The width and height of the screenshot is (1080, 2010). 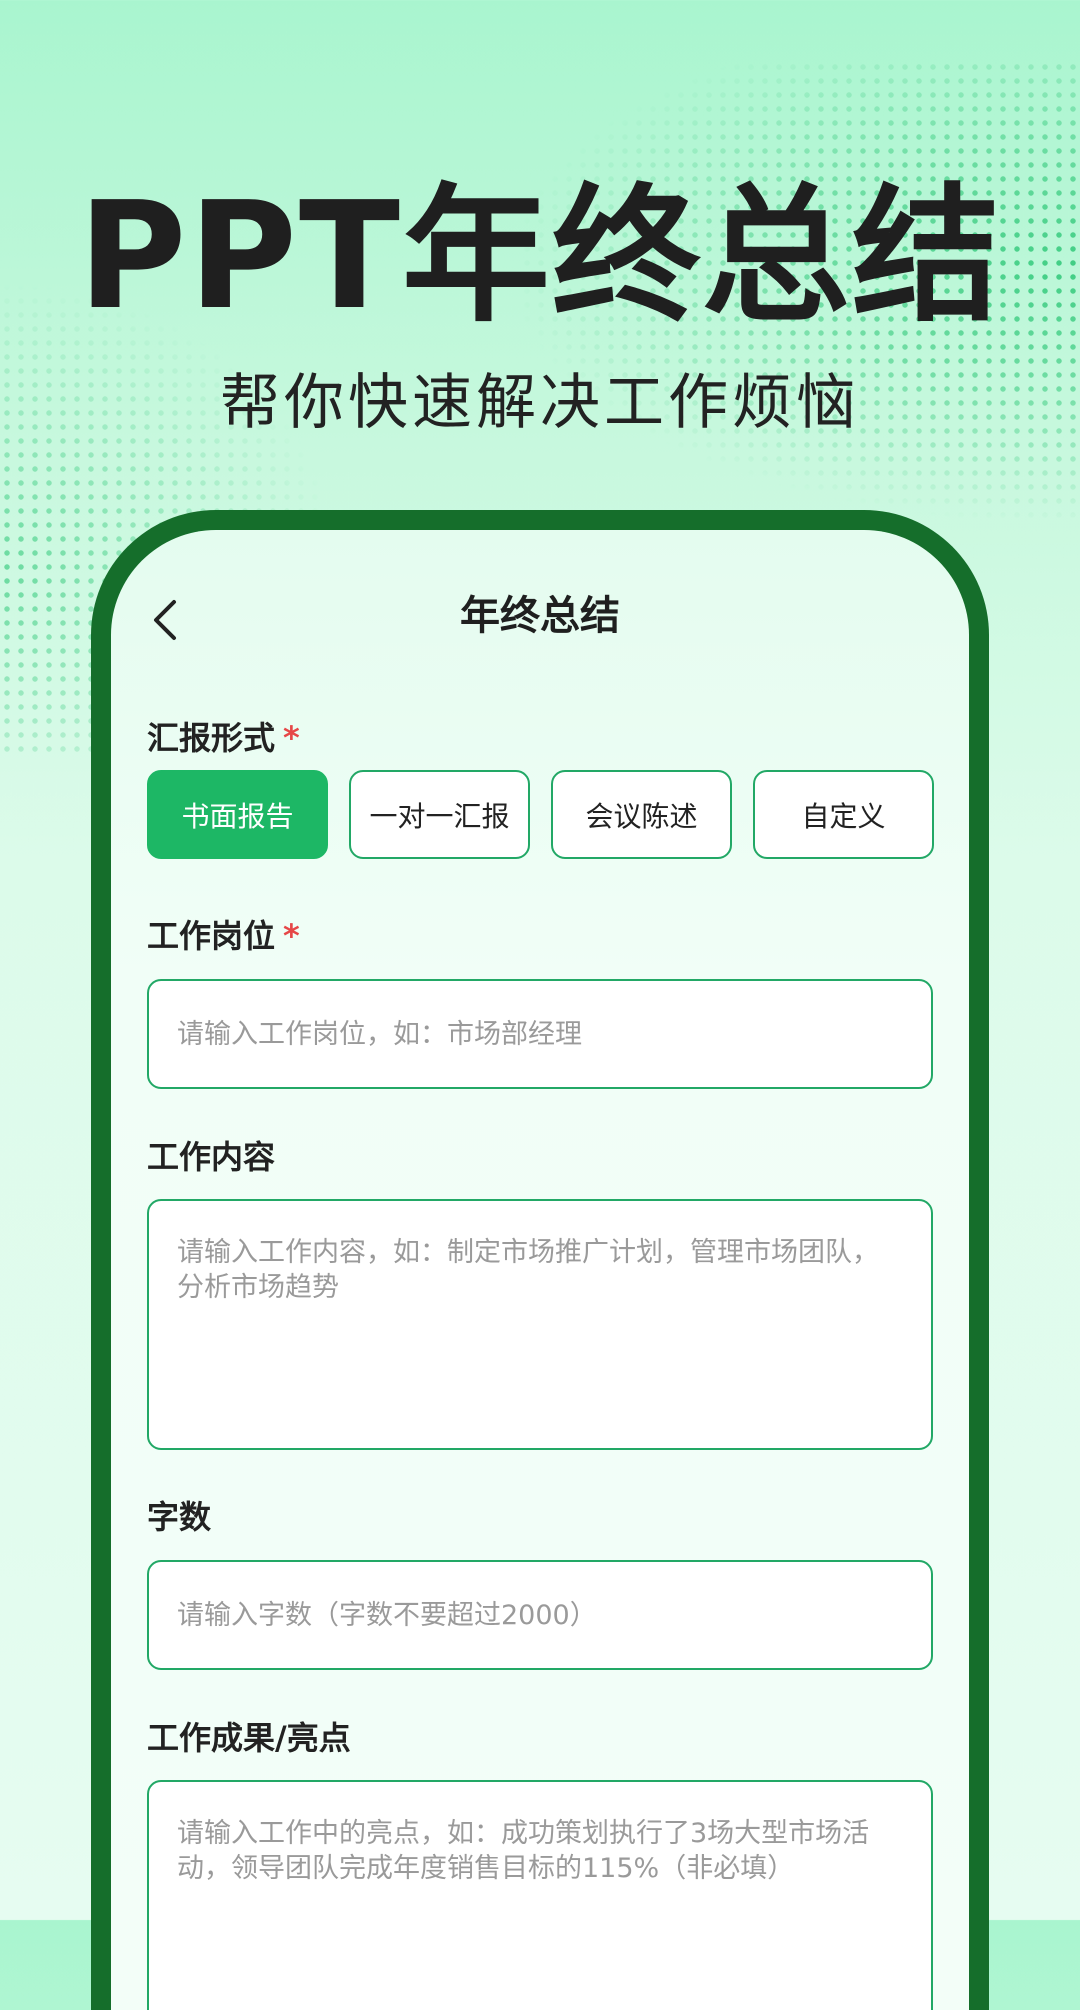 I want to click on work-content-label: 工作内容, so click(x=211, y=1157).